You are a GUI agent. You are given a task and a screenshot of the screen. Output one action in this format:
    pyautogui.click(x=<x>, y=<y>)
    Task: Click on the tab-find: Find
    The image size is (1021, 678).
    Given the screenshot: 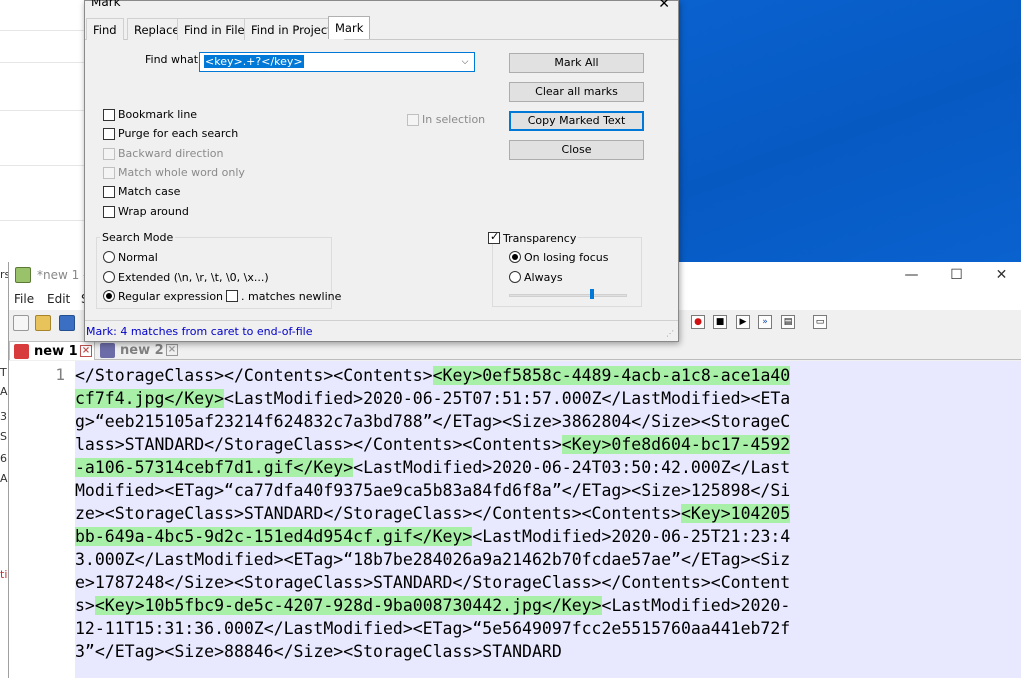 What is the action you would take?
    pyautogui.click(x=105, y=29)
    